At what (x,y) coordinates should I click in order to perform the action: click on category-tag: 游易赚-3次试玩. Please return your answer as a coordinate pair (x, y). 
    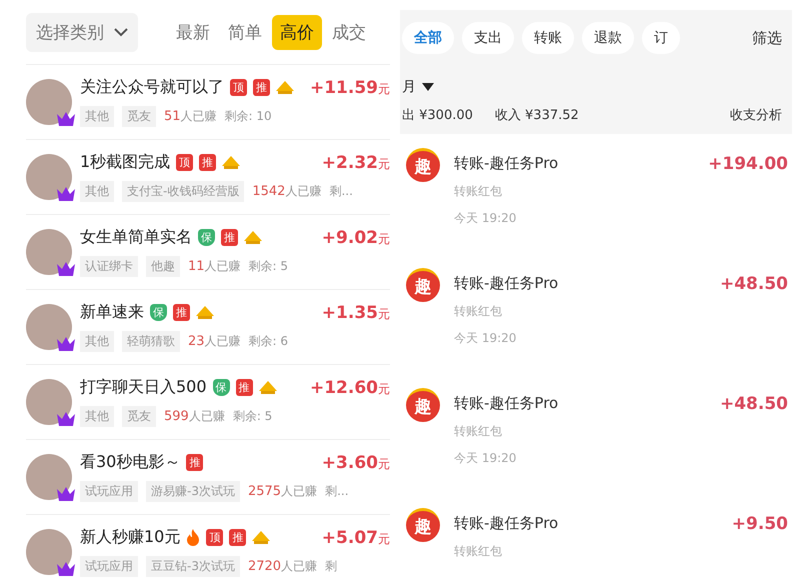
    Looking at the image, I should click on (193, 491).